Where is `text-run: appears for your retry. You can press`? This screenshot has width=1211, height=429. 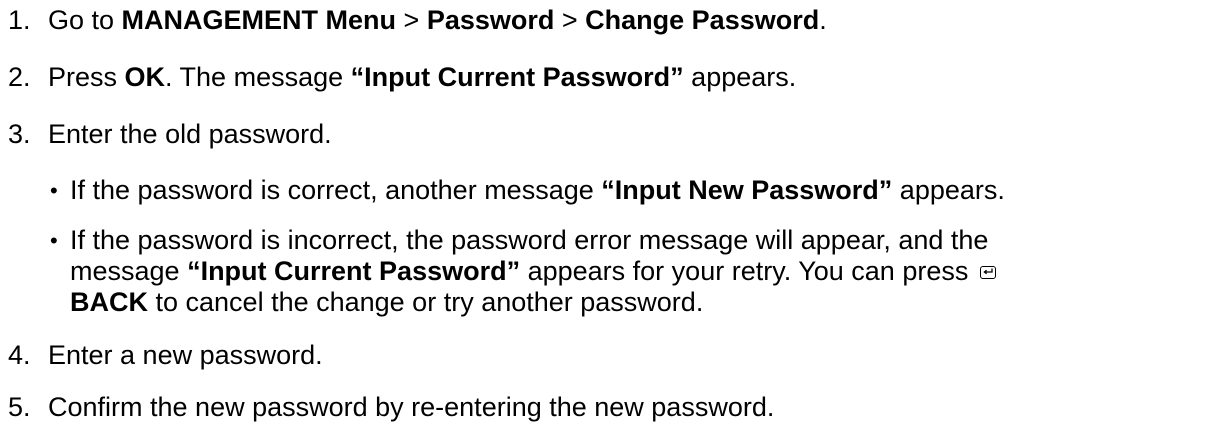 text-run: appears for your retry. You can press is located at coordinates (744, 271).